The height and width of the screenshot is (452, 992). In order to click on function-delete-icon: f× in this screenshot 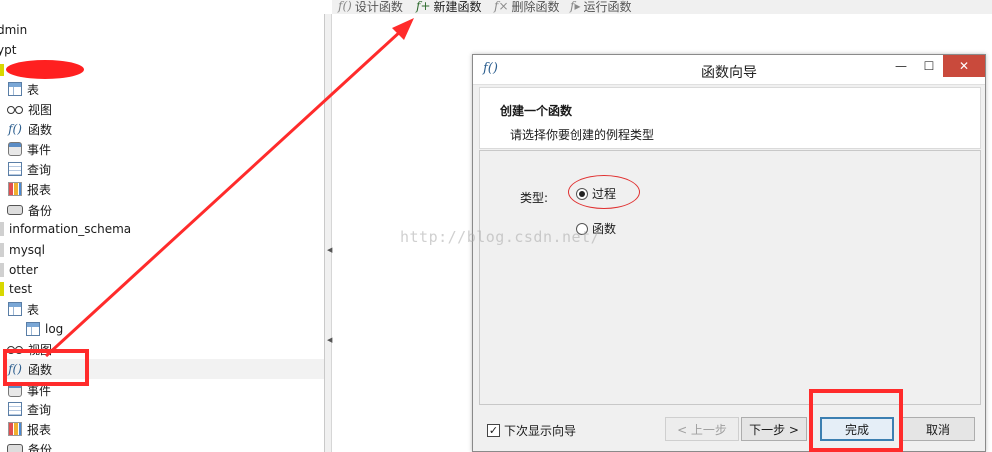, I will do `click(501, 6)`.